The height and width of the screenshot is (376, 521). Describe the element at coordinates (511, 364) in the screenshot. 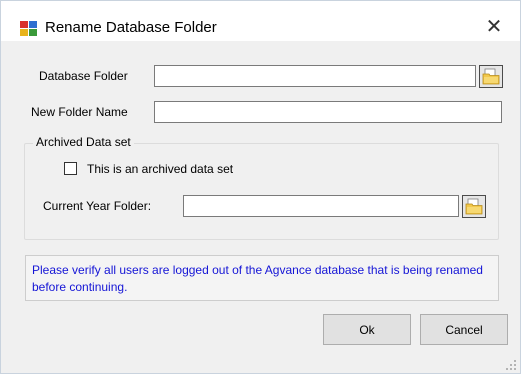

I see `resize-grip-icon` at that location.